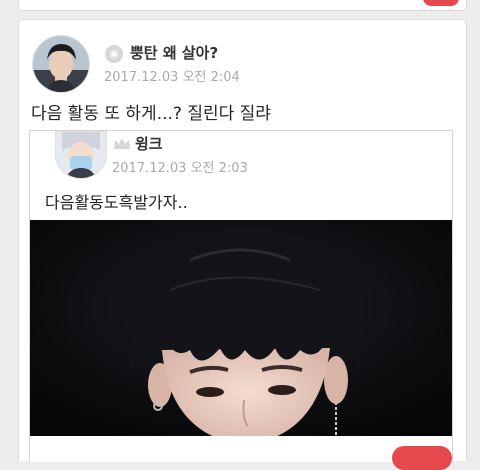 This screenshot has height=470, width=480. Describe the element at coordinates (122, 143) in the screenshot. I see `crown-icon` at that location.